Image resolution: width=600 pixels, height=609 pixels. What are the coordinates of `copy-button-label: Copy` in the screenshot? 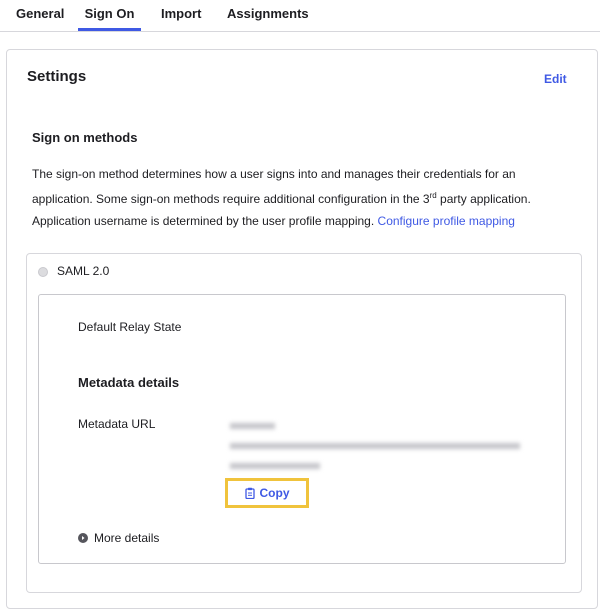 It's located at (274, 493).